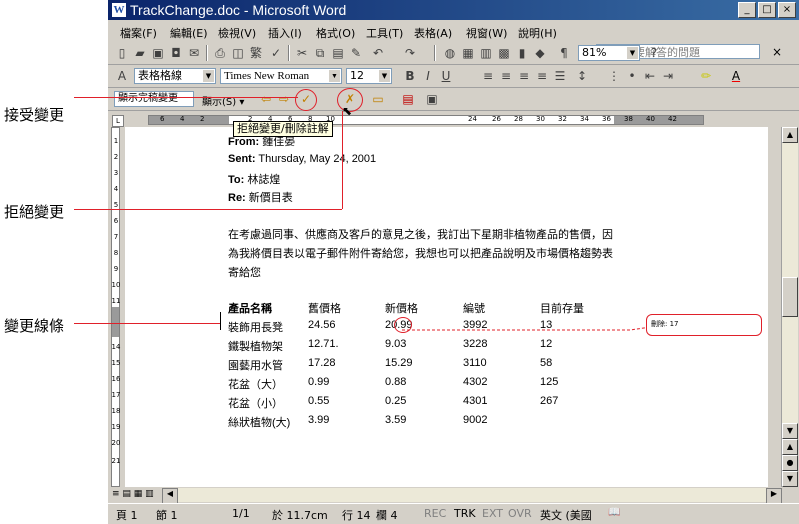 This screenshot has height=524, width=799. What do you see at coordinates (520, 513) in the screenshot?
I see `status-ovr: OVR` at bounding box center [520, 513].